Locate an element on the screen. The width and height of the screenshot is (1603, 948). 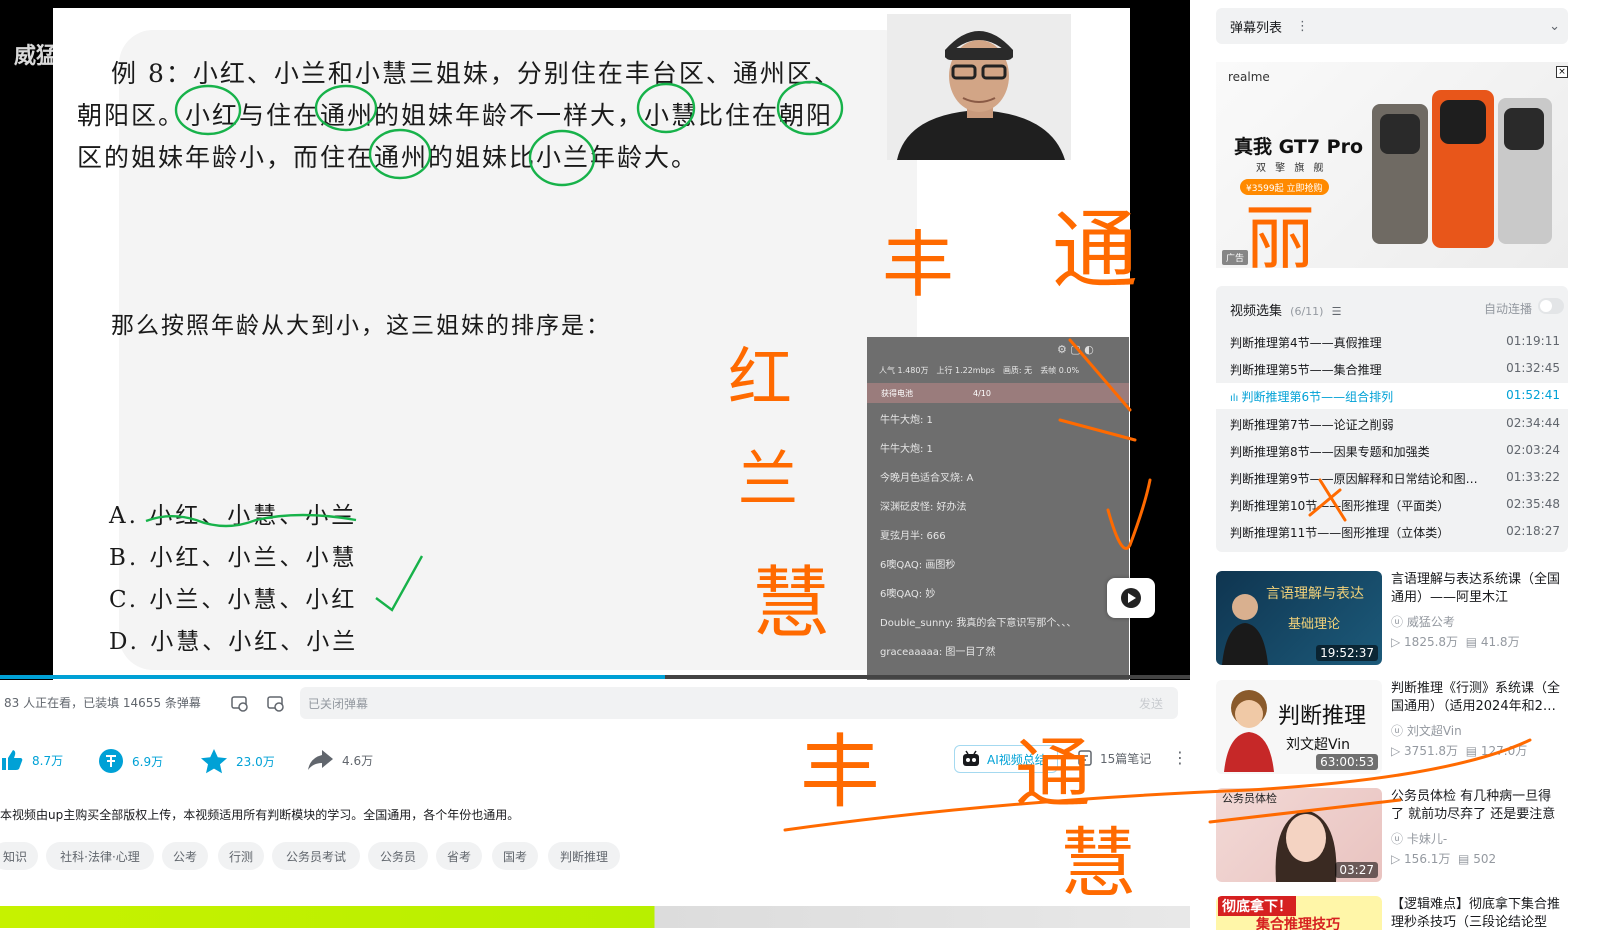
notes-button: 15篇笔记 is located at coordinates (1113, 758).